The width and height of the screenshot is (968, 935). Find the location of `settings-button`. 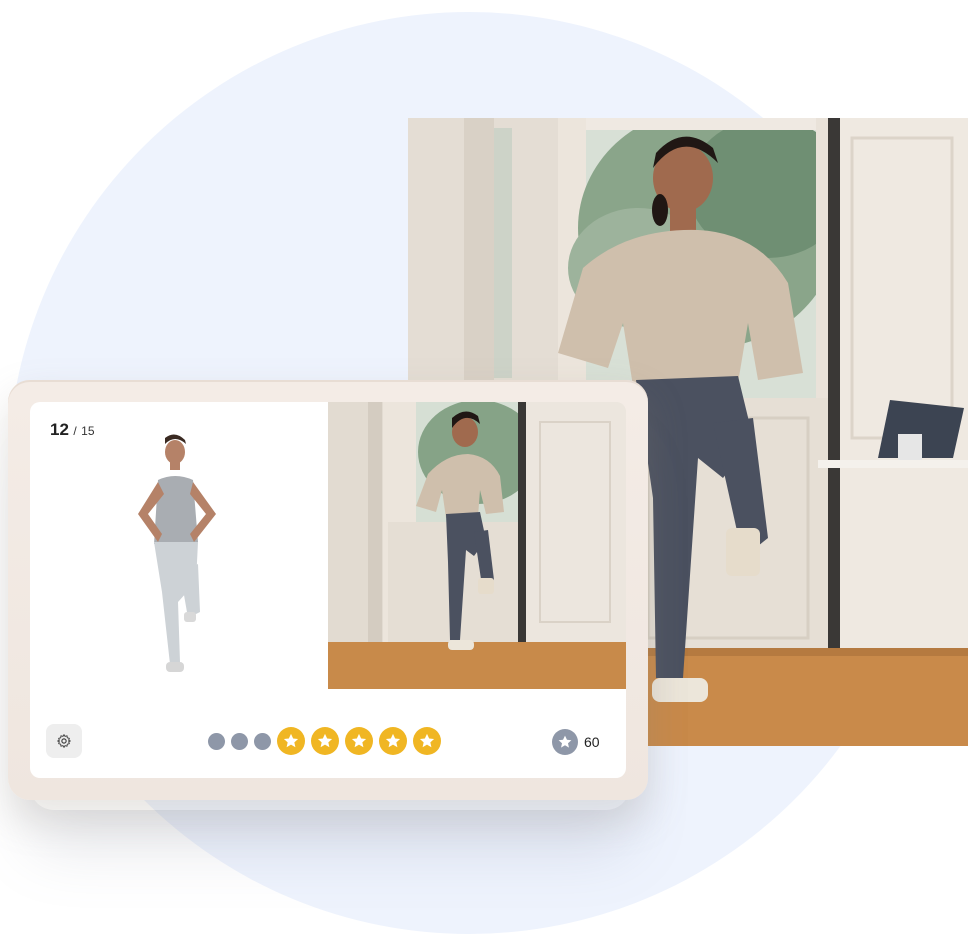

settings-button is located at coordinates (64, 741).